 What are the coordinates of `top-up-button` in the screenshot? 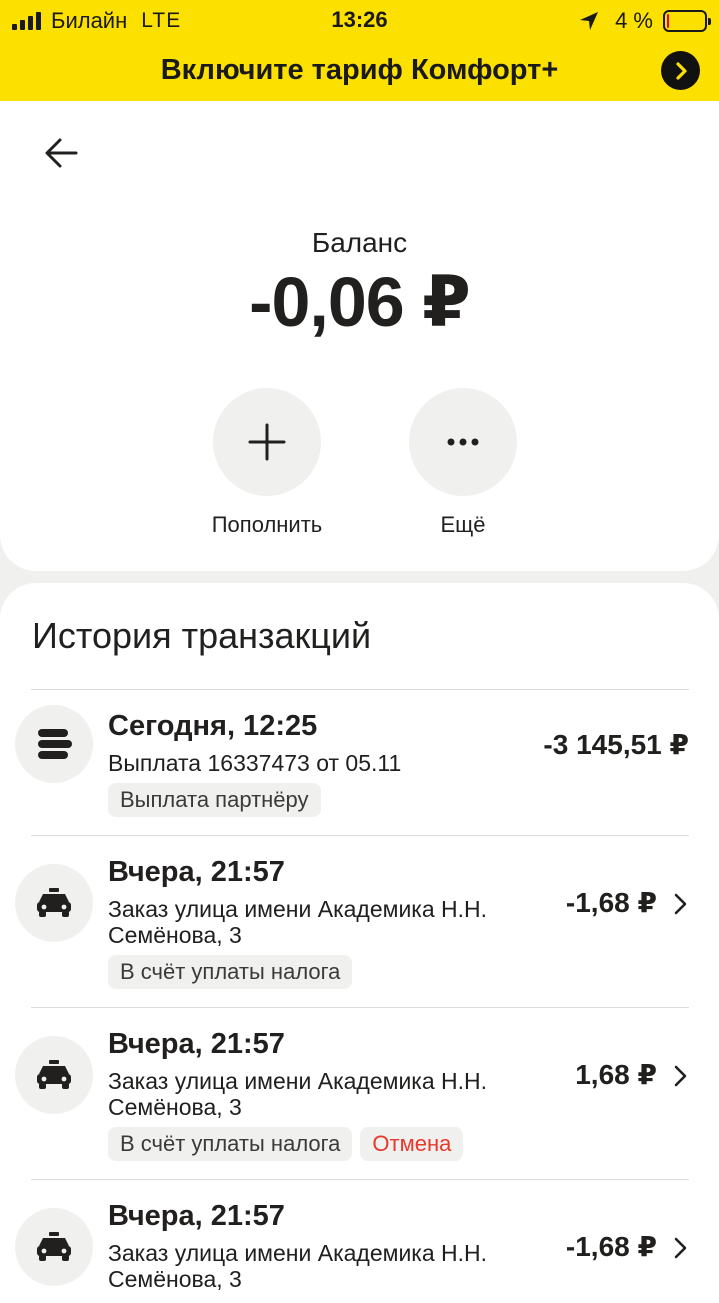 It's located at (267, 442).